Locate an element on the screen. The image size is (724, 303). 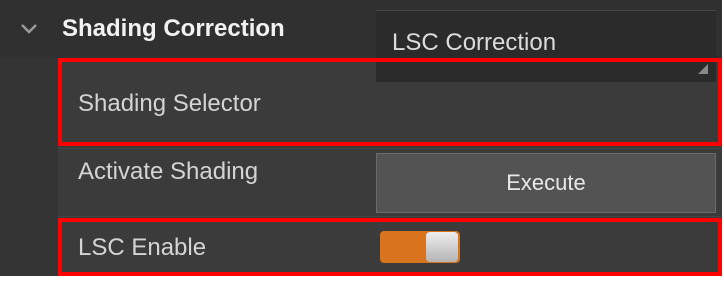
chevron-down-icon is located at coordinates (29, 29).